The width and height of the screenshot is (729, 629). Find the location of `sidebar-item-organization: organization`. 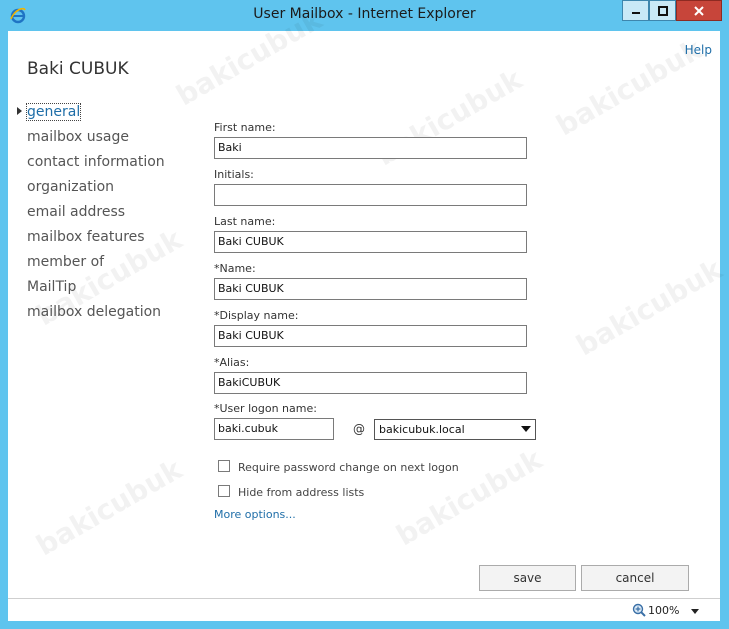

sidebar-item-organization: organization is located at coordinates (70, 187).